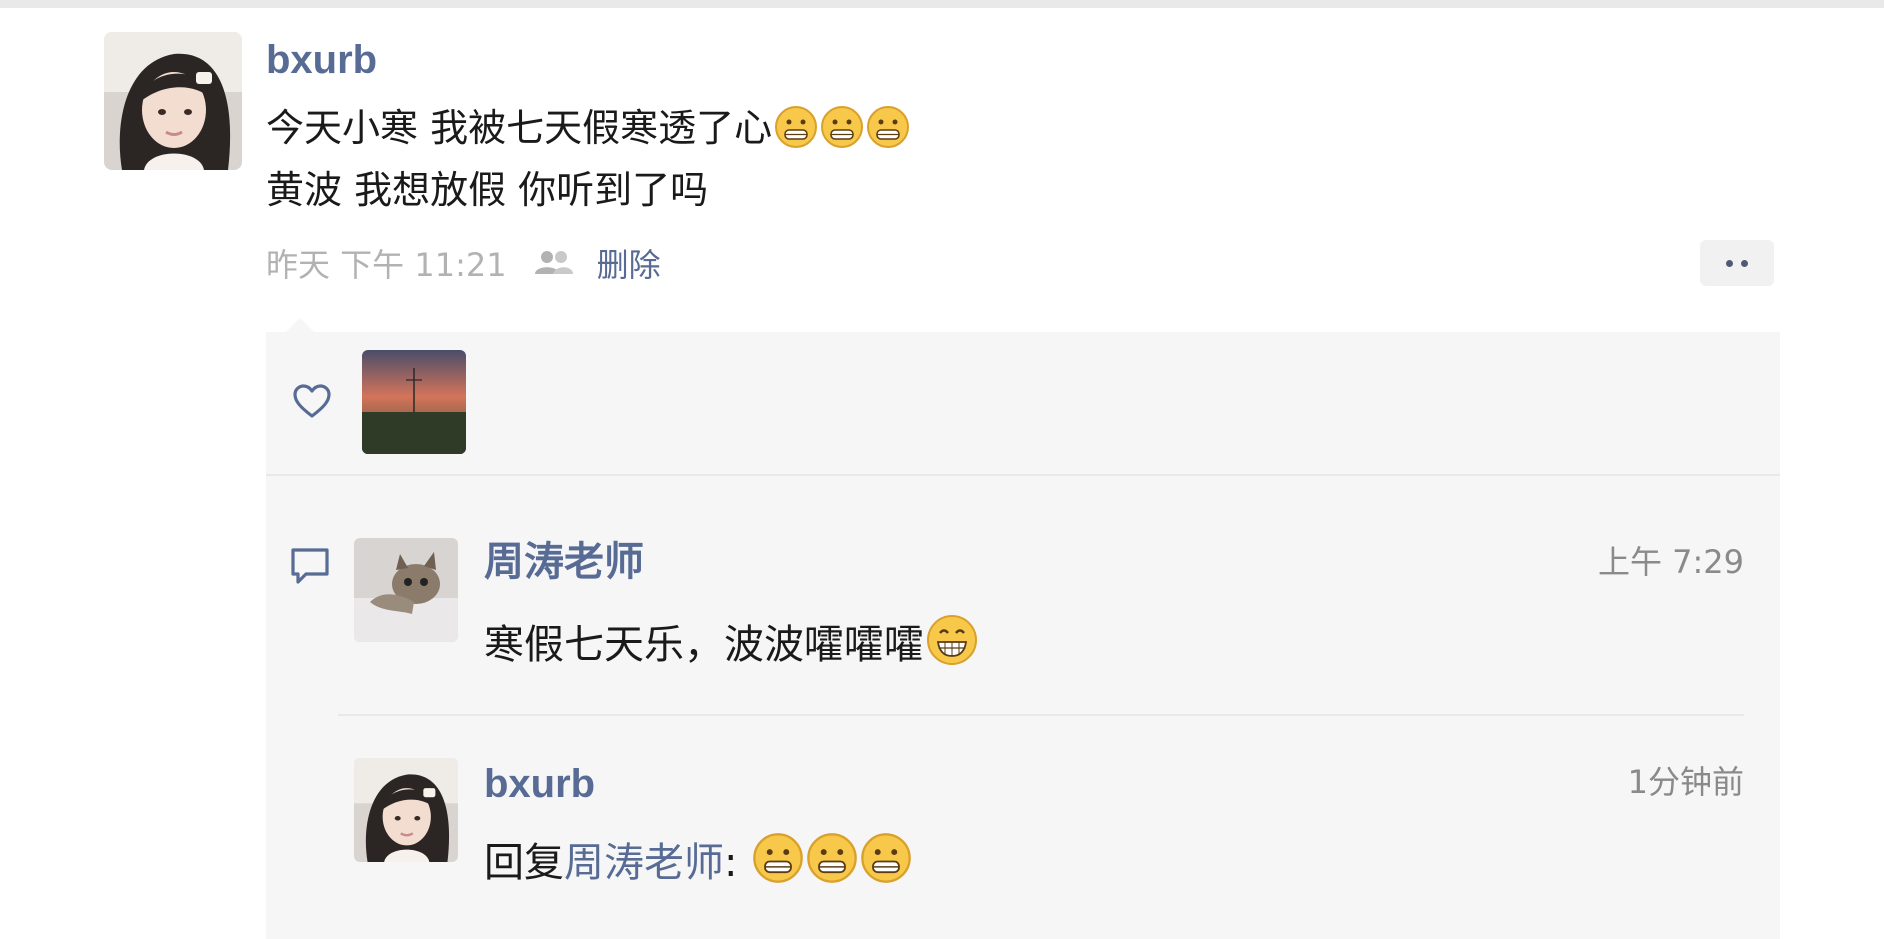 This screenshot has width=1884, height=939. Describe the element at coordinates (1685, 782) in the screenshot. I see `reply-time: 1分钟前` at that location.